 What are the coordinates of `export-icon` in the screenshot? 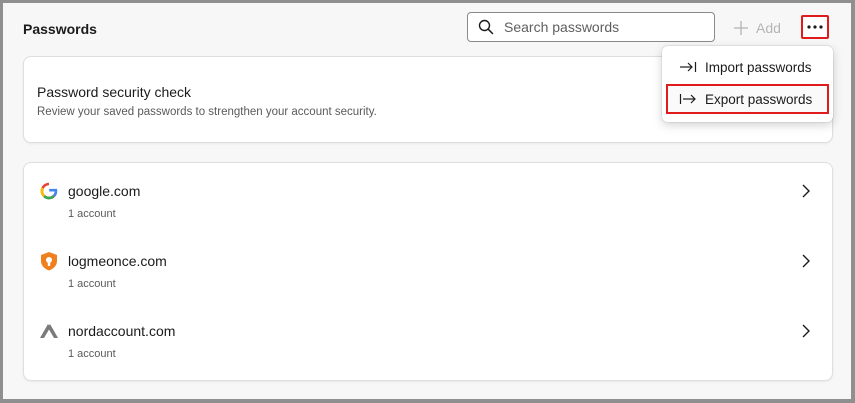 It's located at (687, 99).